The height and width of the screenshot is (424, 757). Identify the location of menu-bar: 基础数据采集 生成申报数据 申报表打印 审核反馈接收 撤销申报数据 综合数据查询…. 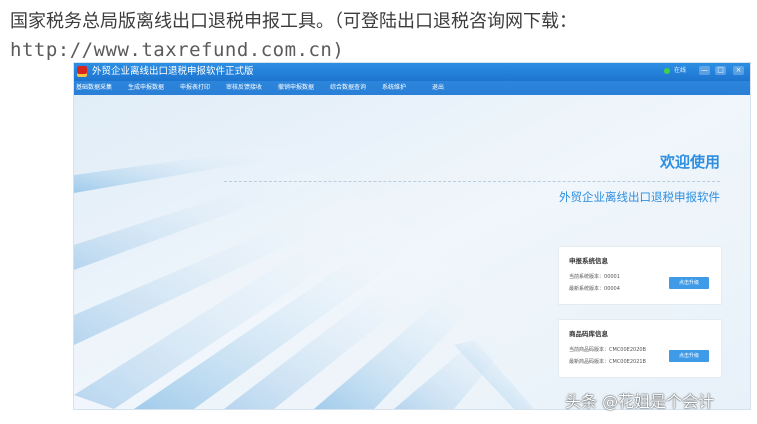
(412, 88).